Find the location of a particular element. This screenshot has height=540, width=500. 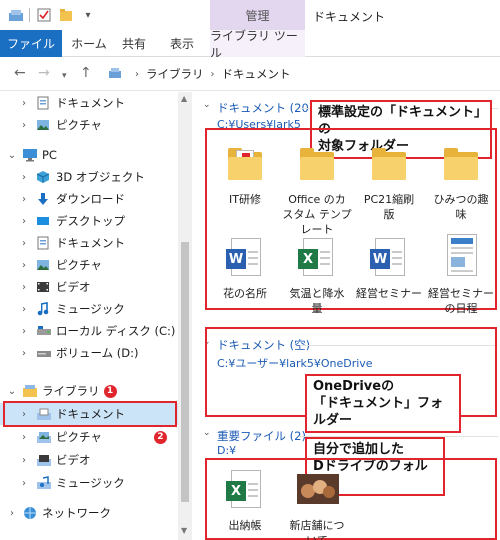

callout-text: 「ドキュメント」フォルダー is located at coordinates (378, 412).